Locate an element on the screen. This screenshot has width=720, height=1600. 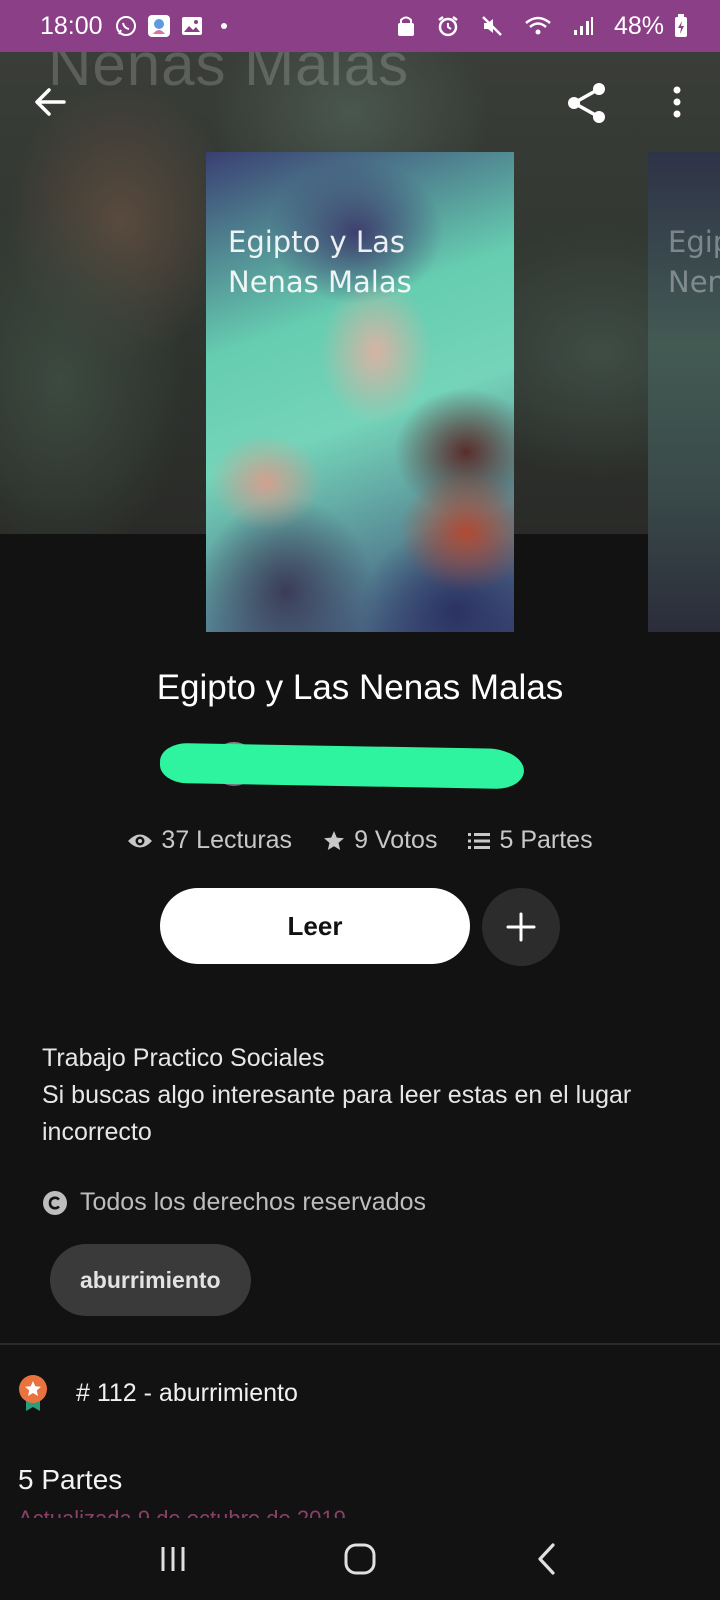
whatsapp-icon is located at coordinates (126, 26).